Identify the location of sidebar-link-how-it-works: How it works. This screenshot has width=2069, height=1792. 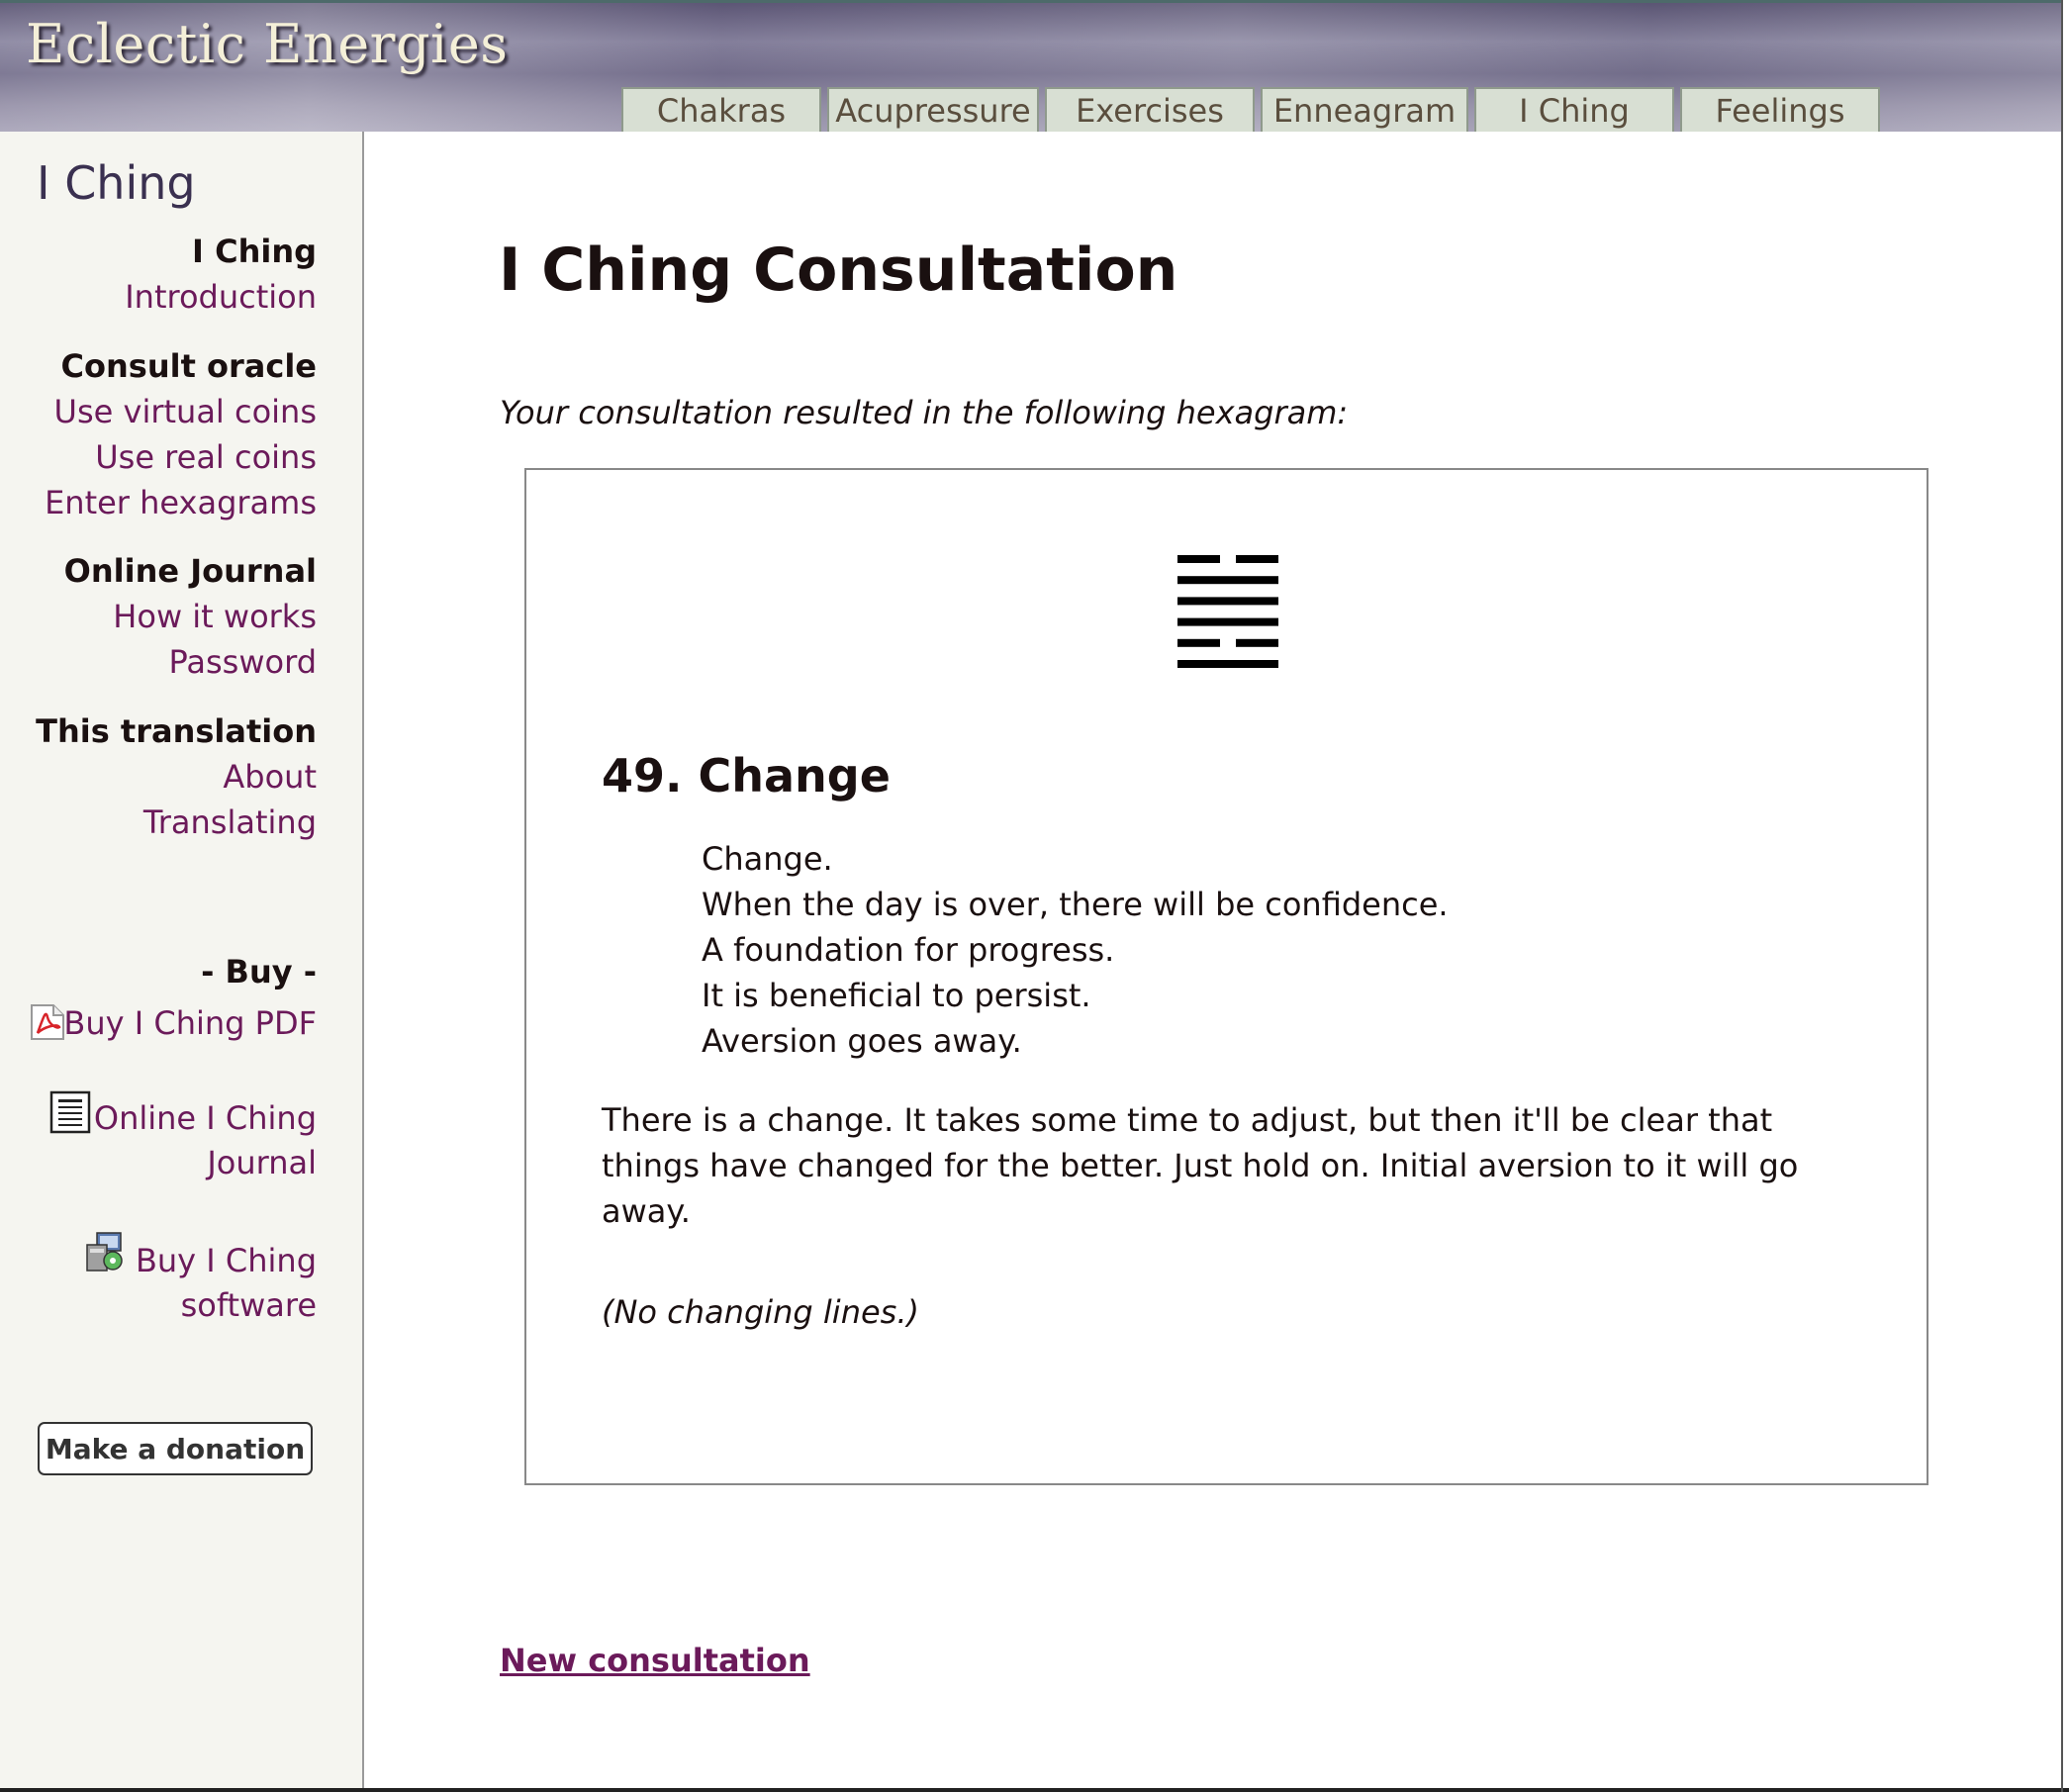
(190, 617).